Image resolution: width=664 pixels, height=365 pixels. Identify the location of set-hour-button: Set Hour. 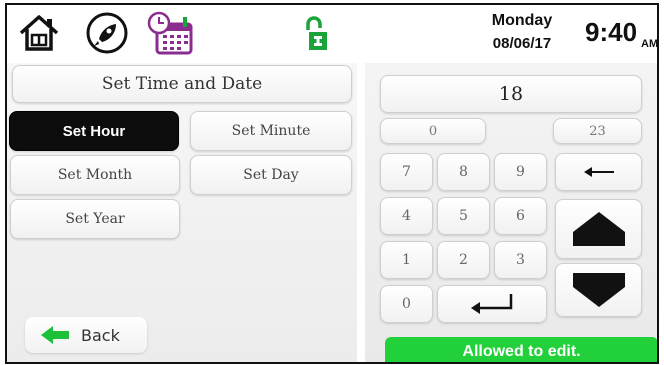
(94, 131).